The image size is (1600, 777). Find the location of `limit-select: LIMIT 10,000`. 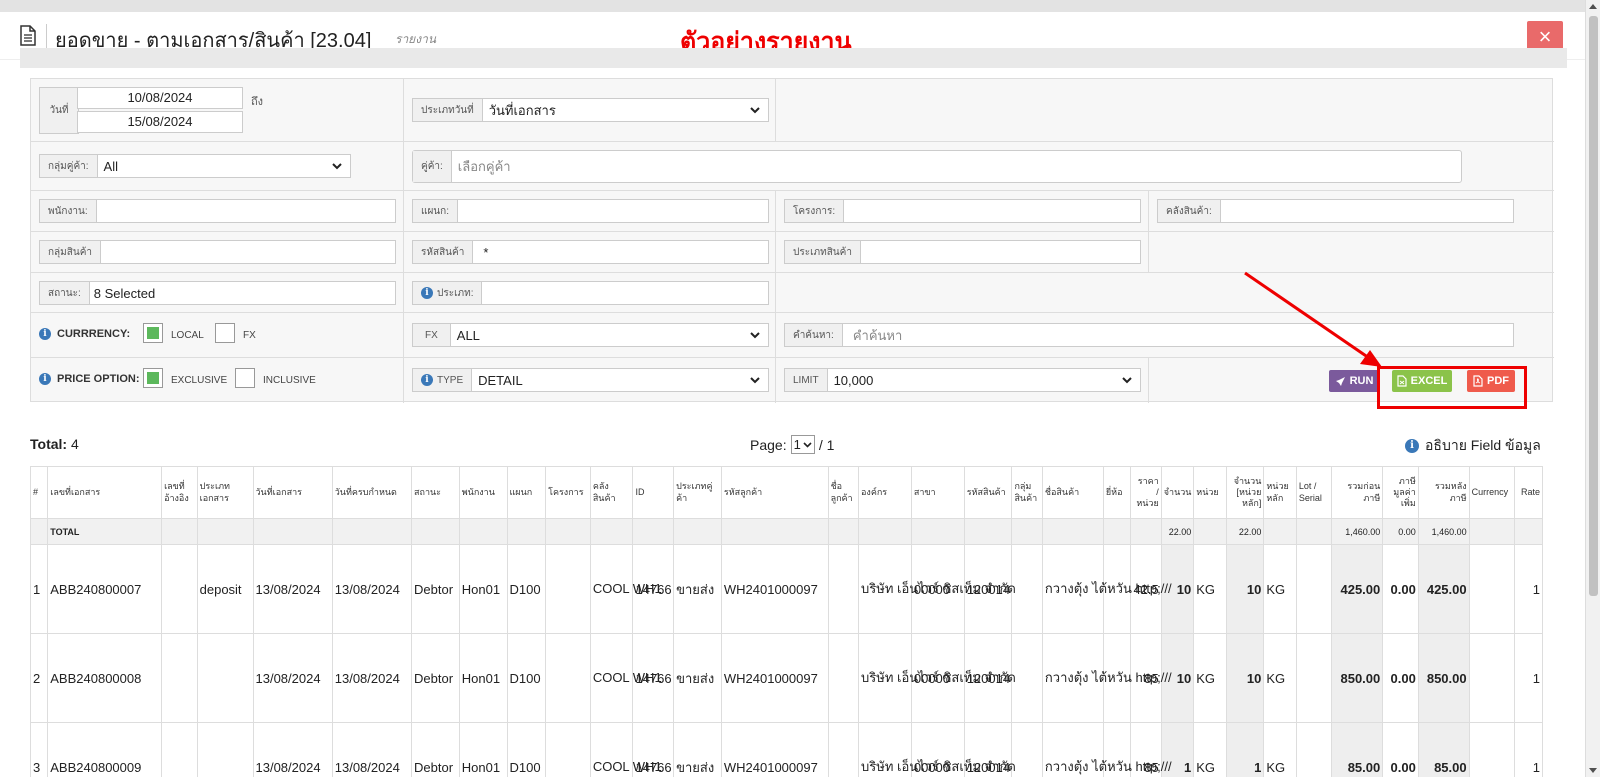

limit-select: LIMIT 10,000 is located at coordinates (962, 380).